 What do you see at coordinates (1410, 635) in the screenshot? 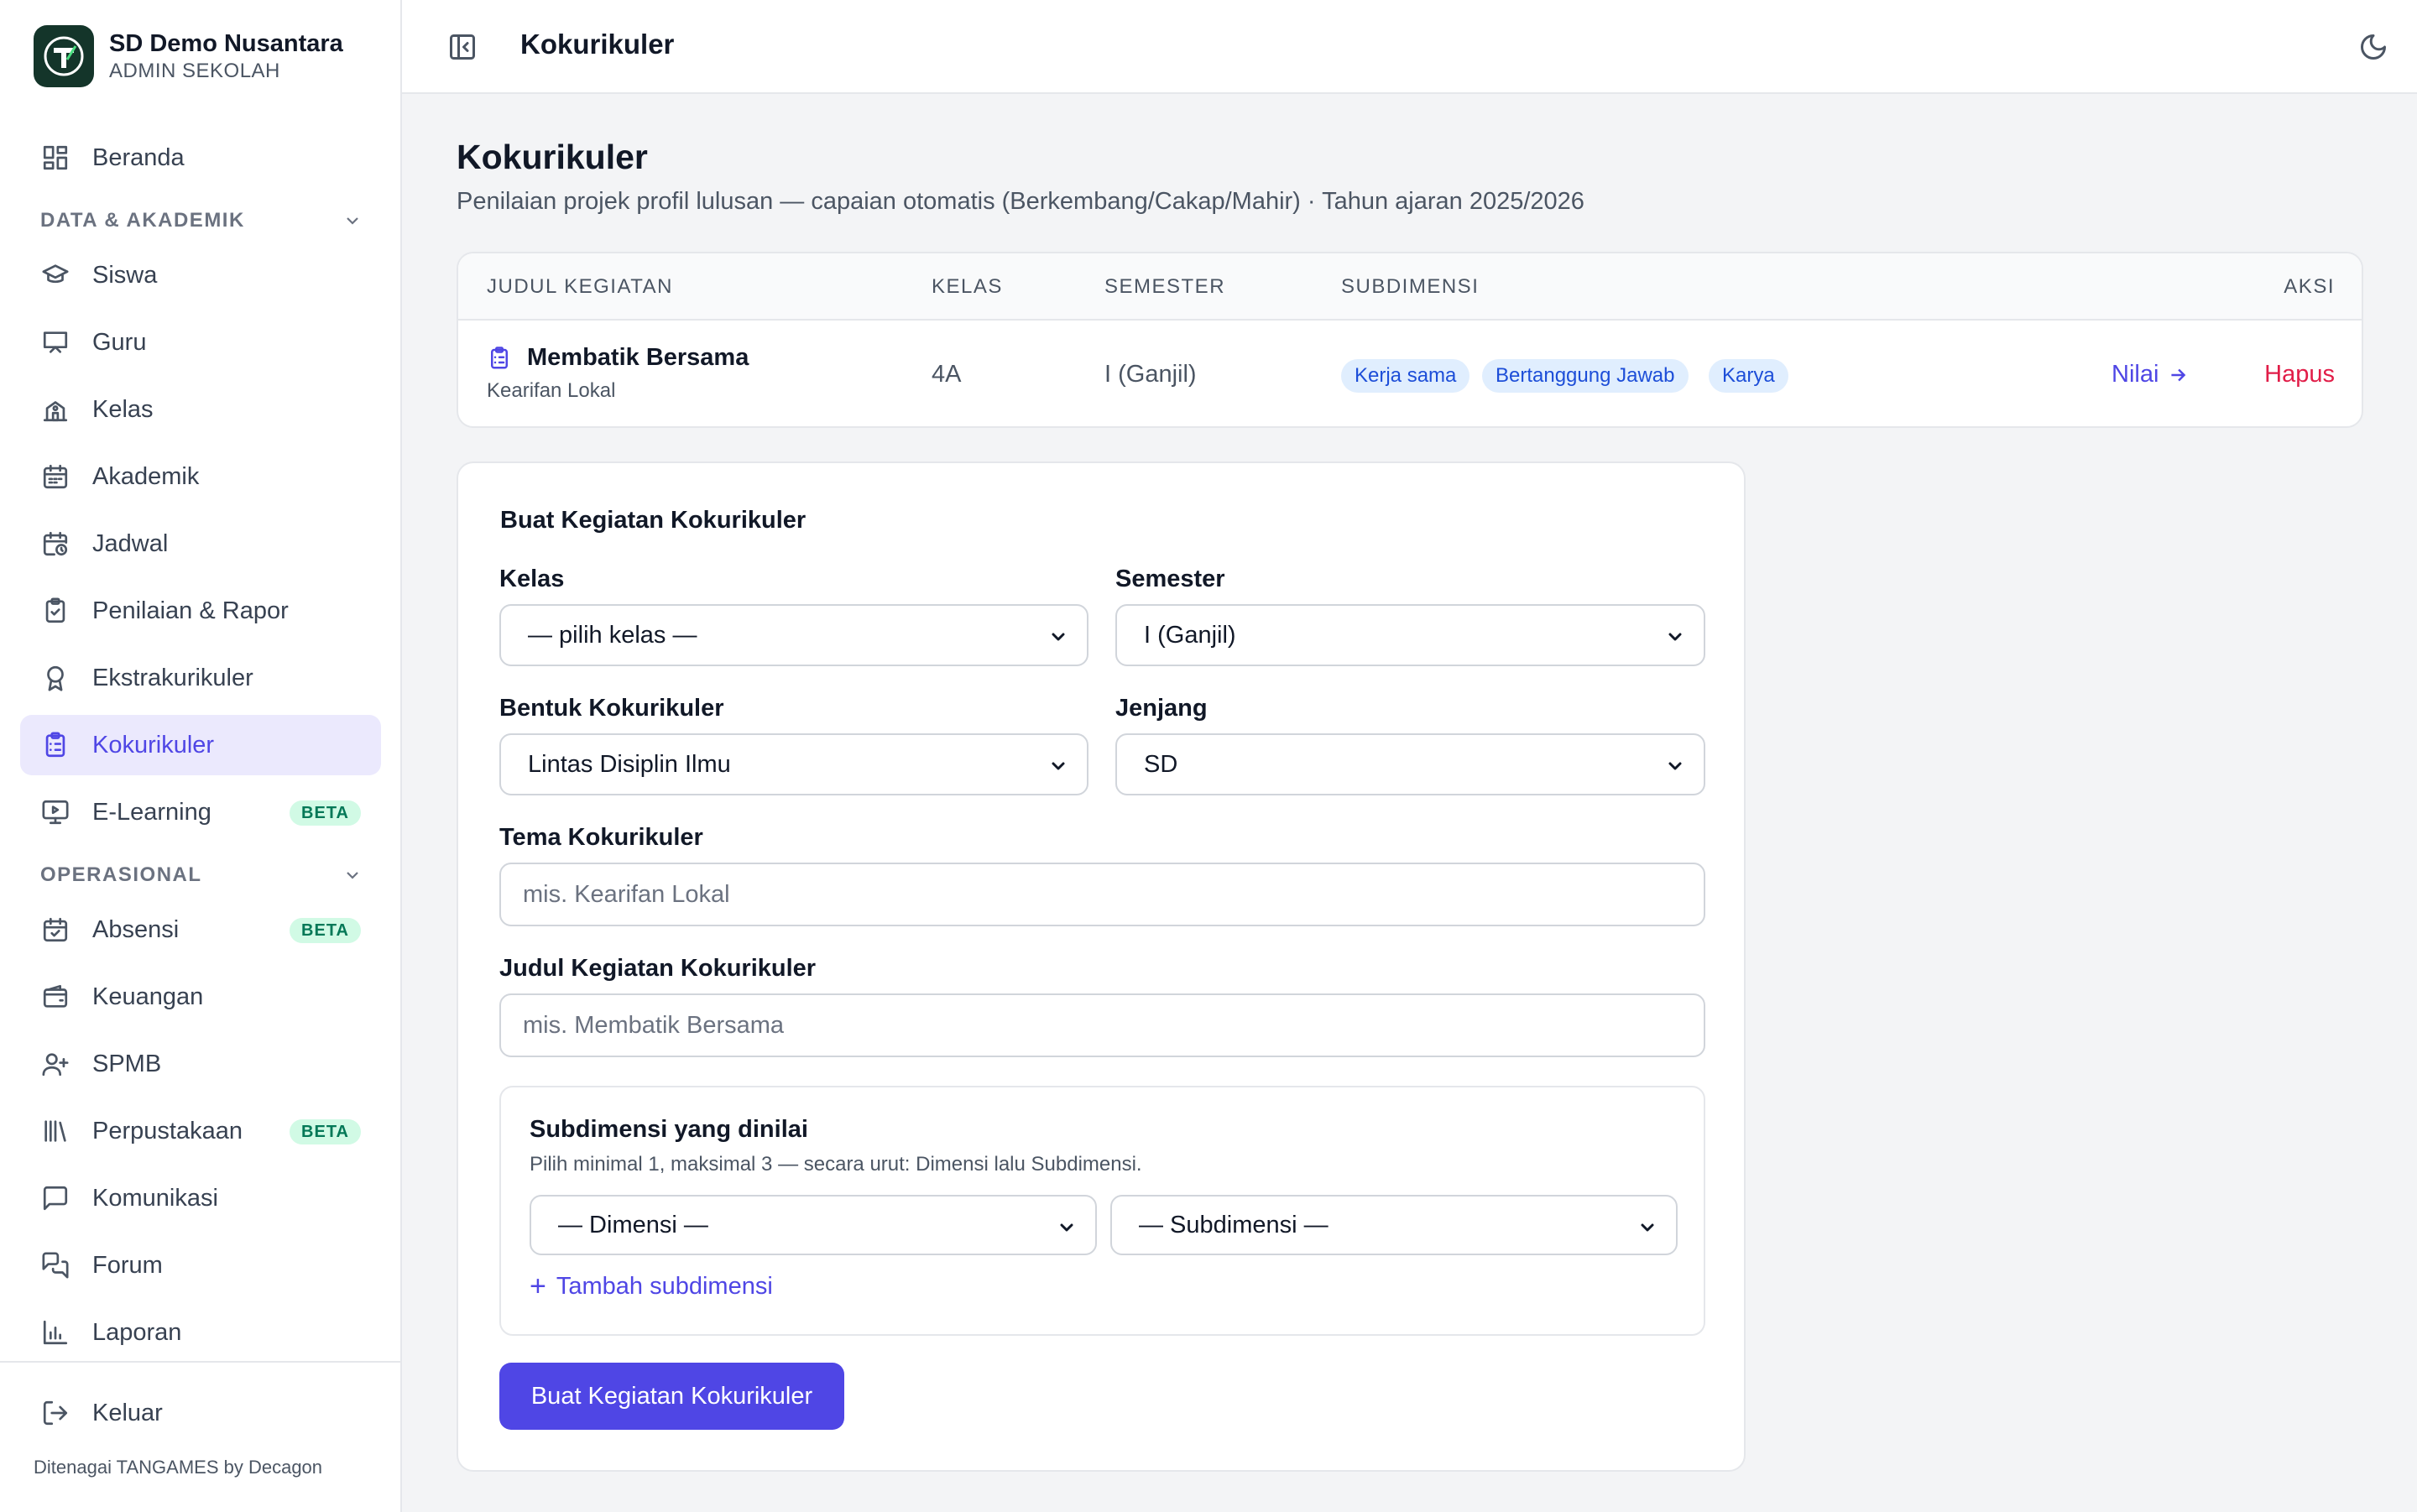
I see `semester-select: I (Ganjil)` at bounding box center [1410, 635].